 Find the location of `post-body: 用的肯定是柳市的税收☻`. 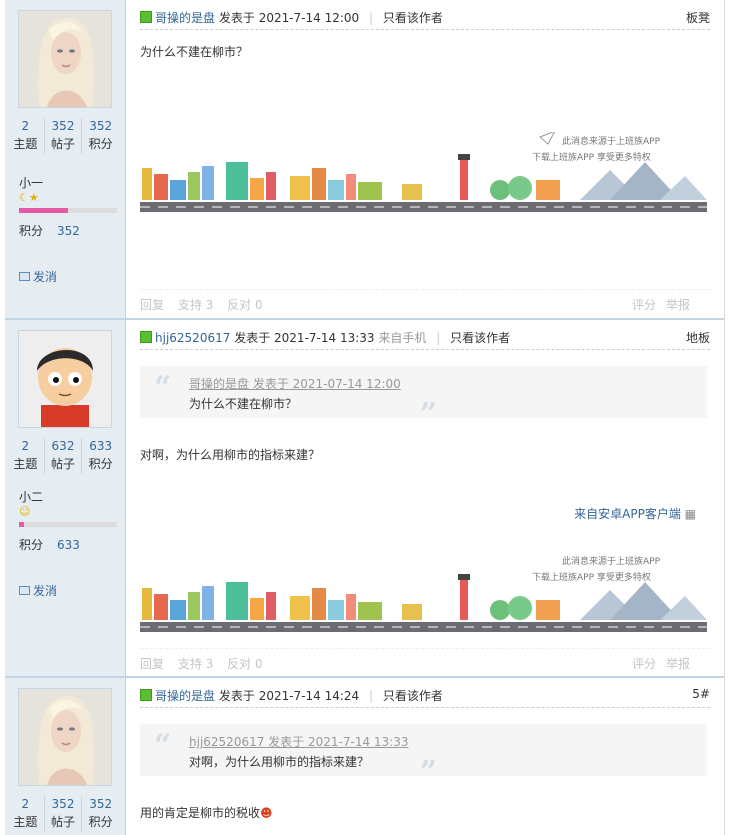

post-body: 用的肯定是柳市的税收☻ is located at coordinates (206, 813).